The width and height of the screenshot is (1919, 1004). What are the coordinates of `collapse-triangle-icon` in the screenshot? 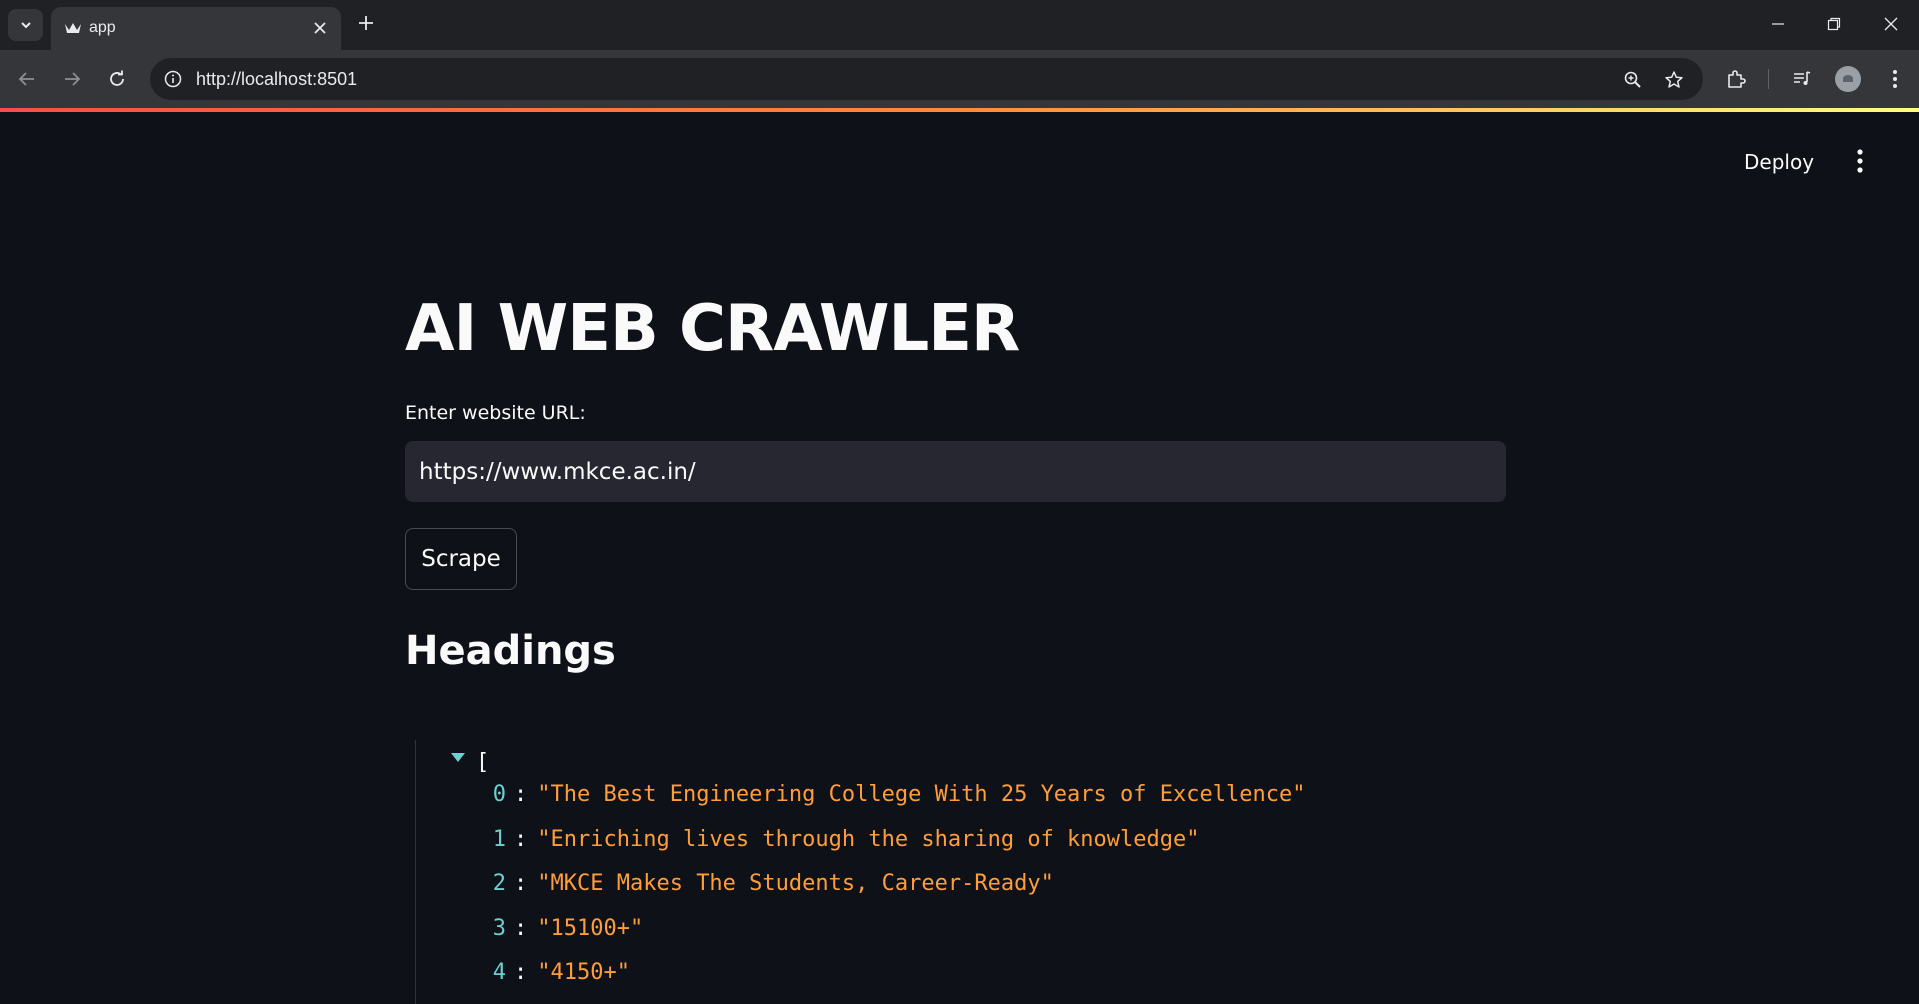 It's located at (458, 758).